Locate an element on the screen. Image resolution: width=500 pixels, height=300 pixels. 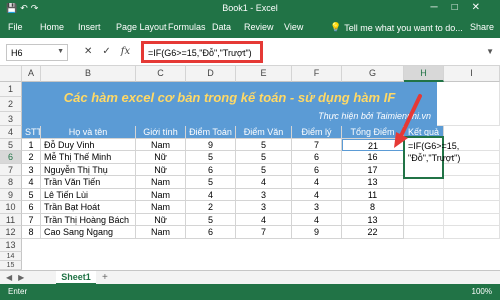
tab-file: File is located at coordinates (15, 27).